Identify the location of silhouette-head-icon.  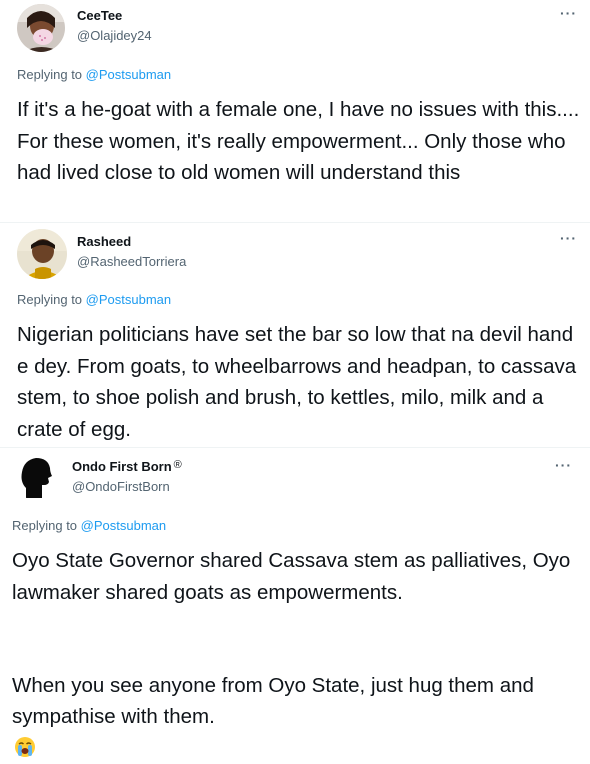
(36, 476).